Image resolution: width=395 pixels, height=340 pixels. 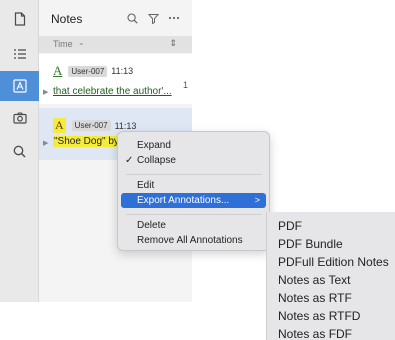 I want to click on submenu-item-notes-as-rtf: Notes as RTF, so click(x=315, y=298).